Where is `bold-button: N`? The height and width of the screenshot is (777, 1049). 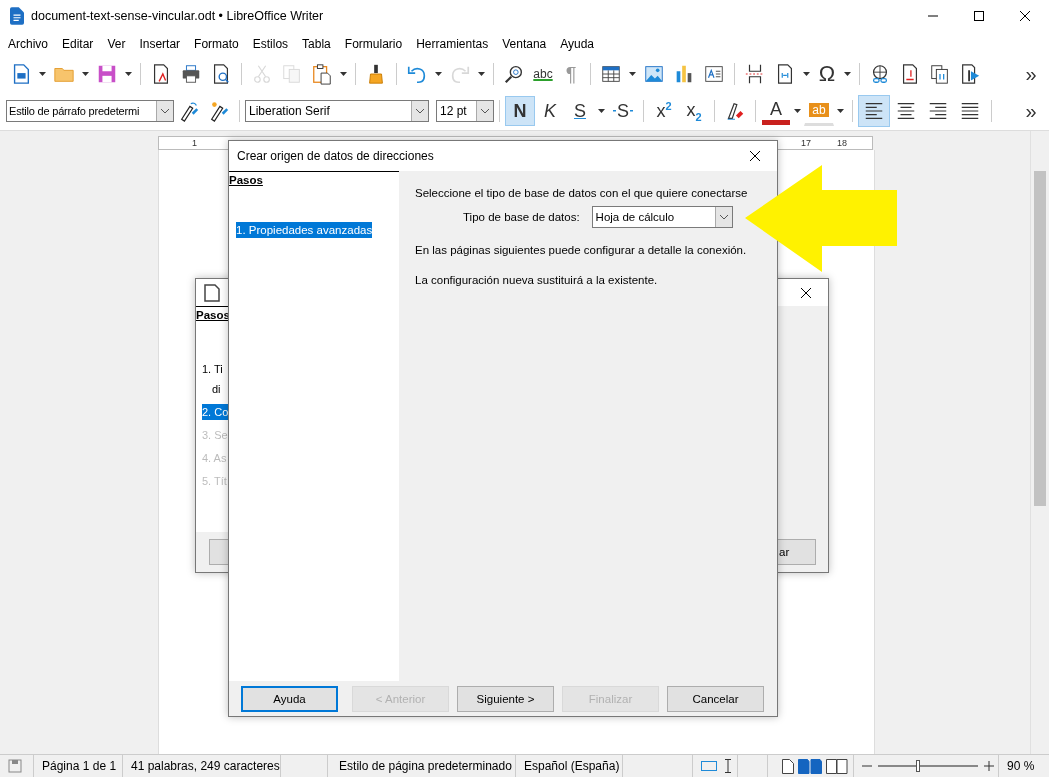 bold-button: N is located at coordinates (520, 111).